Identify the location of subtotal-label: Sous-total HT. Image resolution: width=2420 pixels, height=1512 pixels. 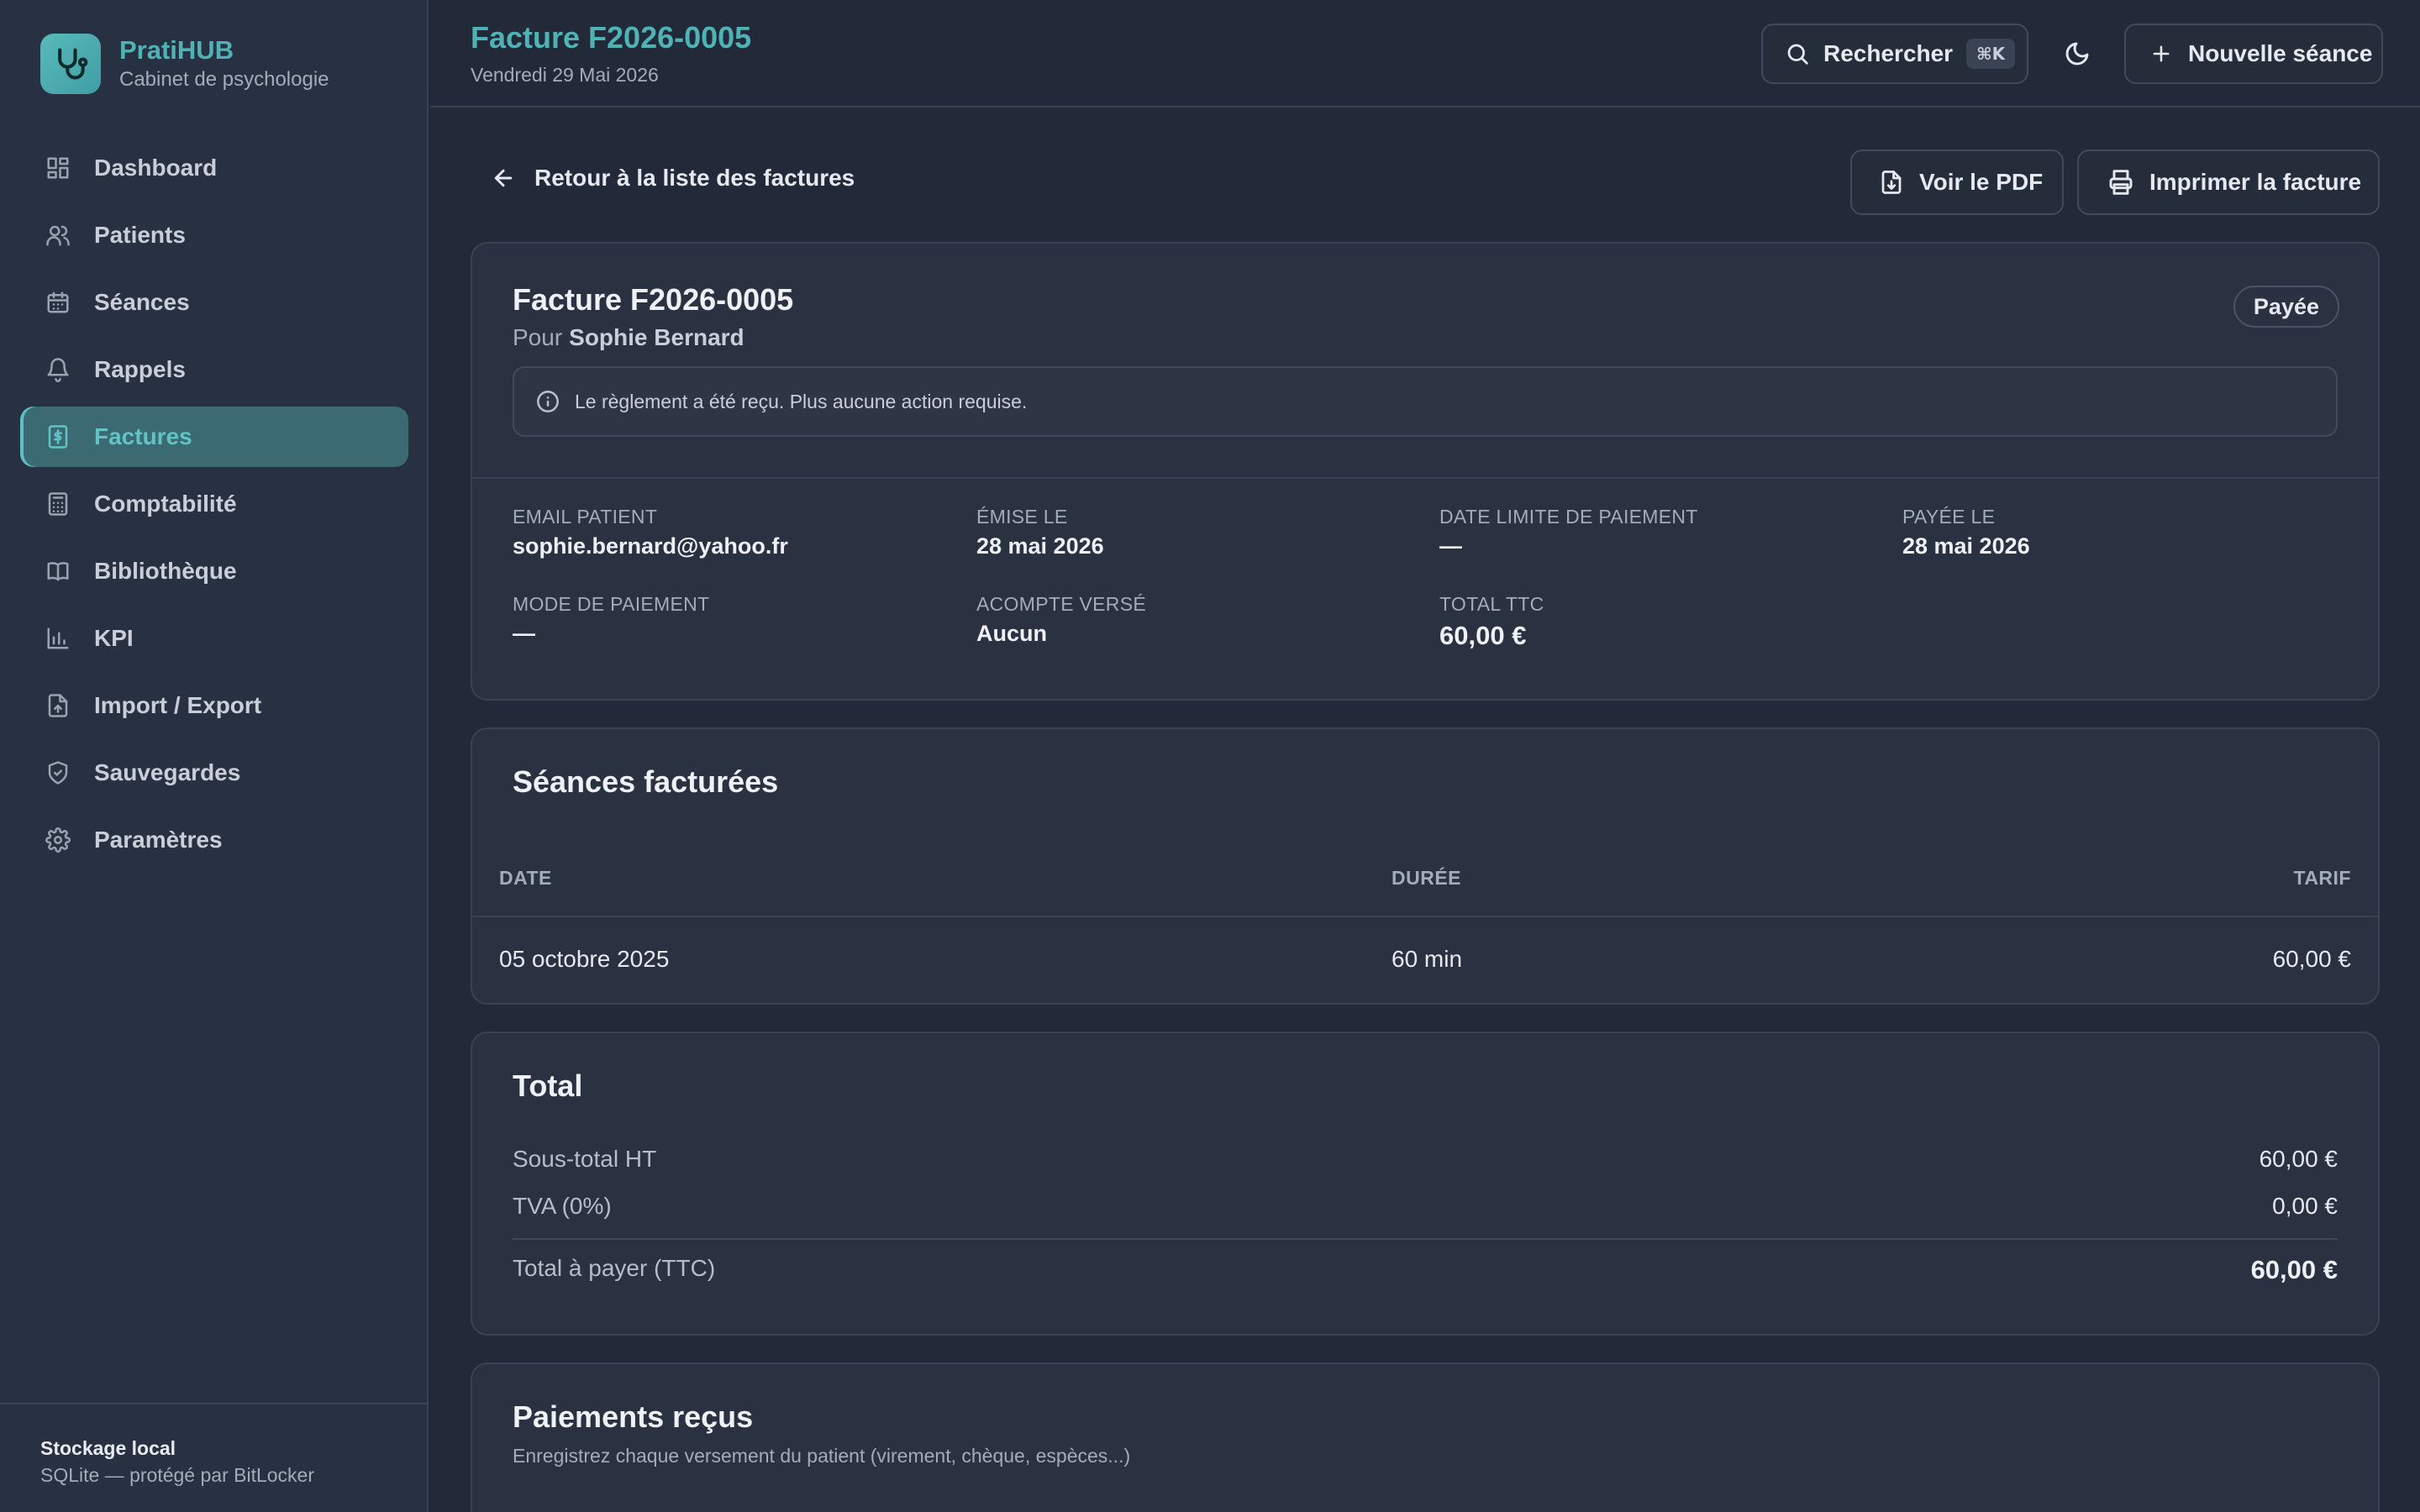
(585, 1159).